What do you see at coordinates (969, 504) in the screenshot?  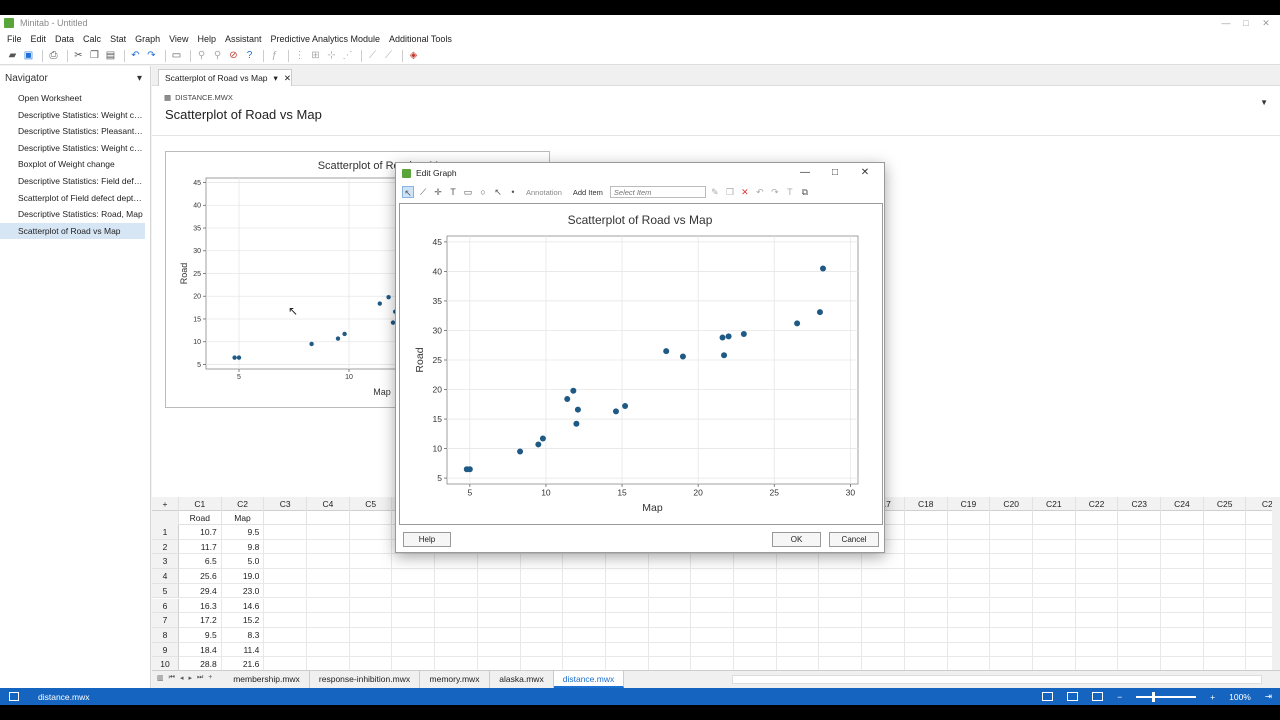 I see `column-header: C19` at bounding box center [969, 504].